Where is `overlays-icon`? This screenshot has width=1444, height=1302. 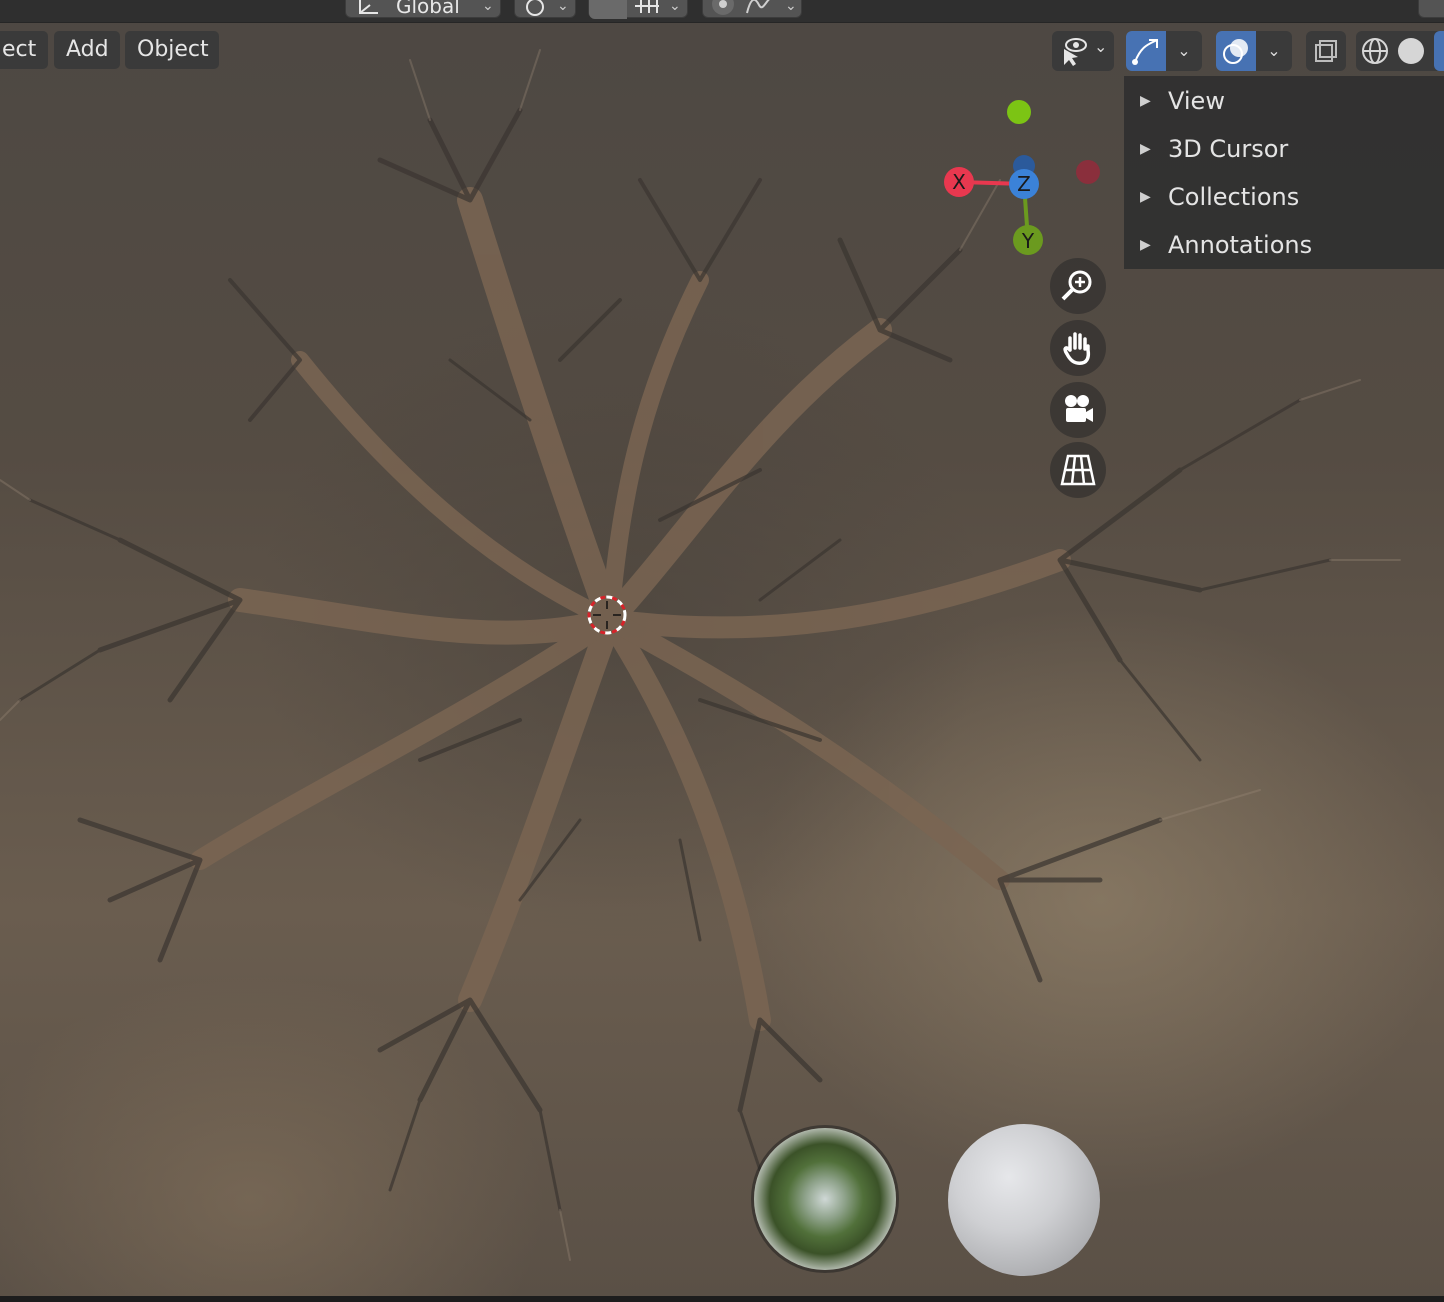 overlays-icon is located at coordinates (1235, 51).